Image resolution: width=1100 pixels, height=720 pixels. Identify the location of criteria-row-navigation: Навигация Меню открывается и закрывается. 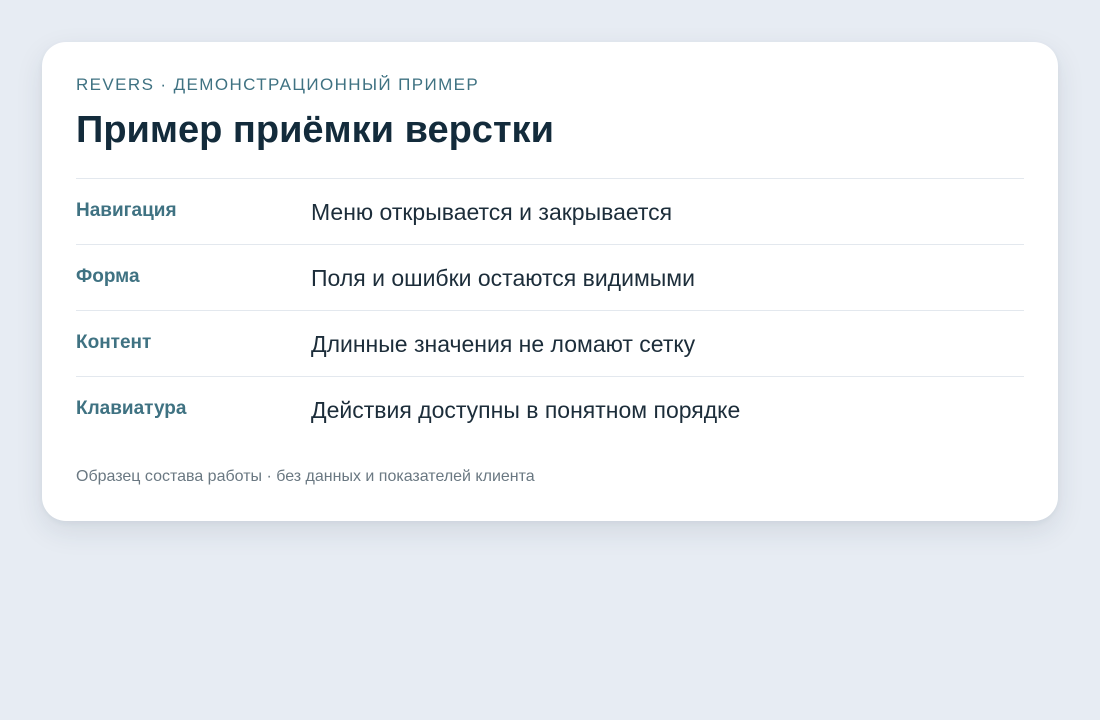
(550, 212).